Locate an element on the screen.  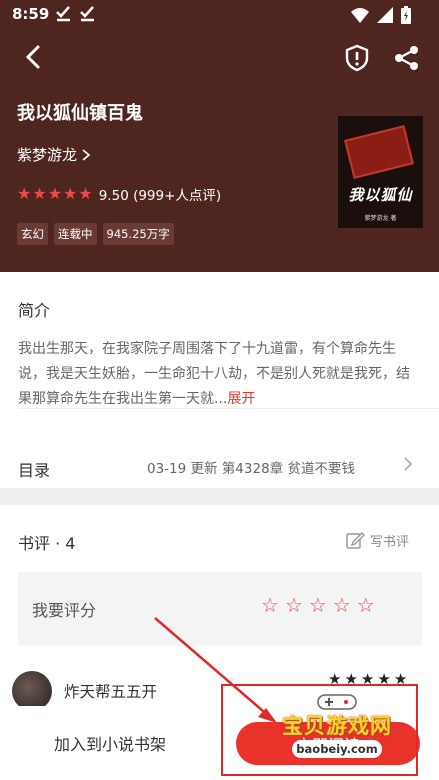
rating-row: ★ ★ ★ ★ ★ 9.50 (999+人点评) is located at coordinates (119, 194).